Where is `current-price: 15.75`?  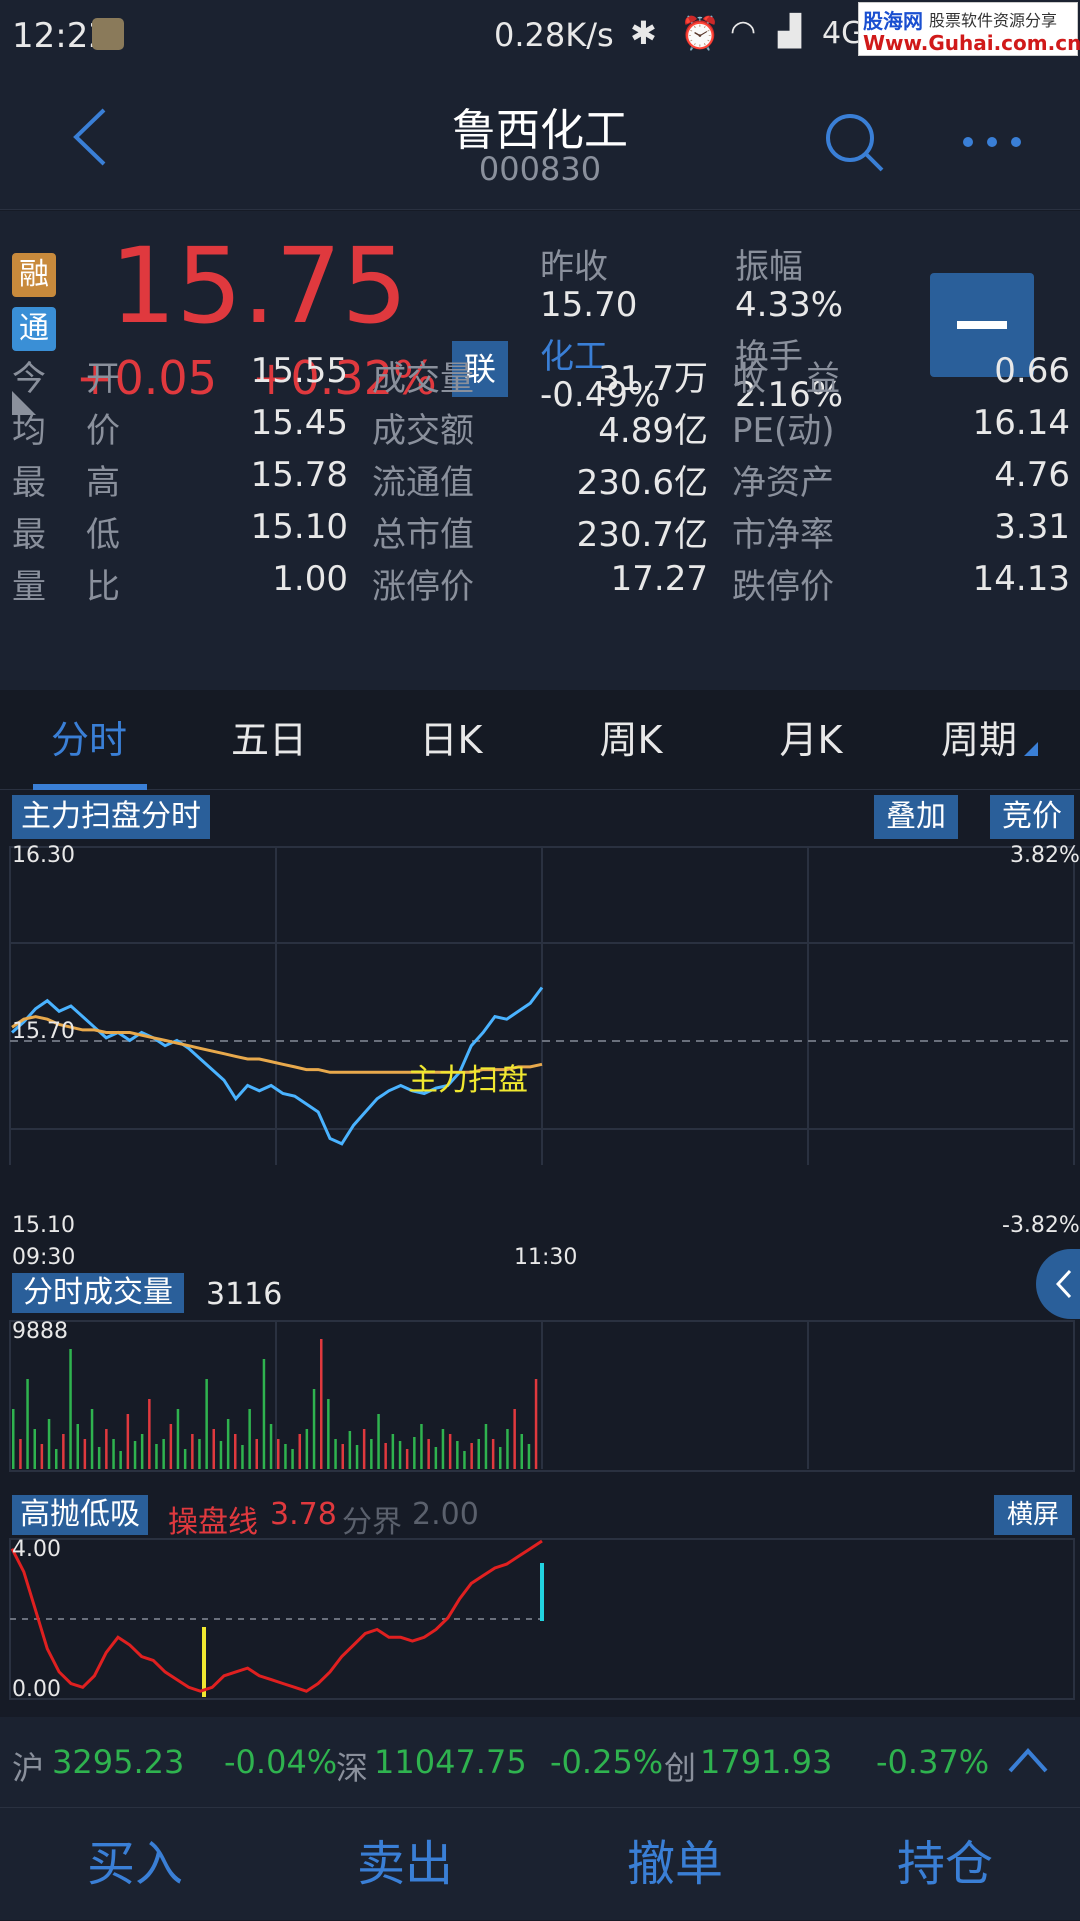
current-price: 15.75 is located at coordinates (259, 286).